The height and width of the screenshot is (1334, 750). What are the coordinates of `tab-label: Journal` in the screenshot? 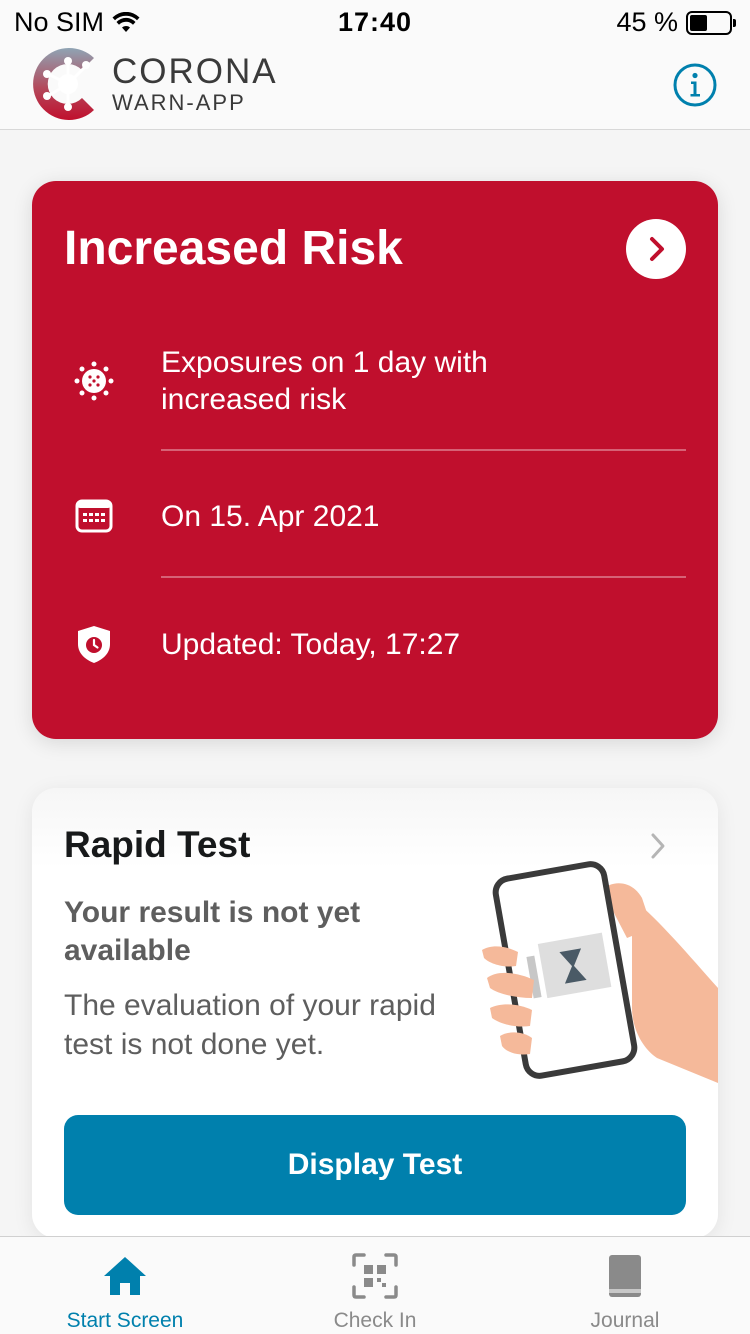 It's located at (625, 1320).